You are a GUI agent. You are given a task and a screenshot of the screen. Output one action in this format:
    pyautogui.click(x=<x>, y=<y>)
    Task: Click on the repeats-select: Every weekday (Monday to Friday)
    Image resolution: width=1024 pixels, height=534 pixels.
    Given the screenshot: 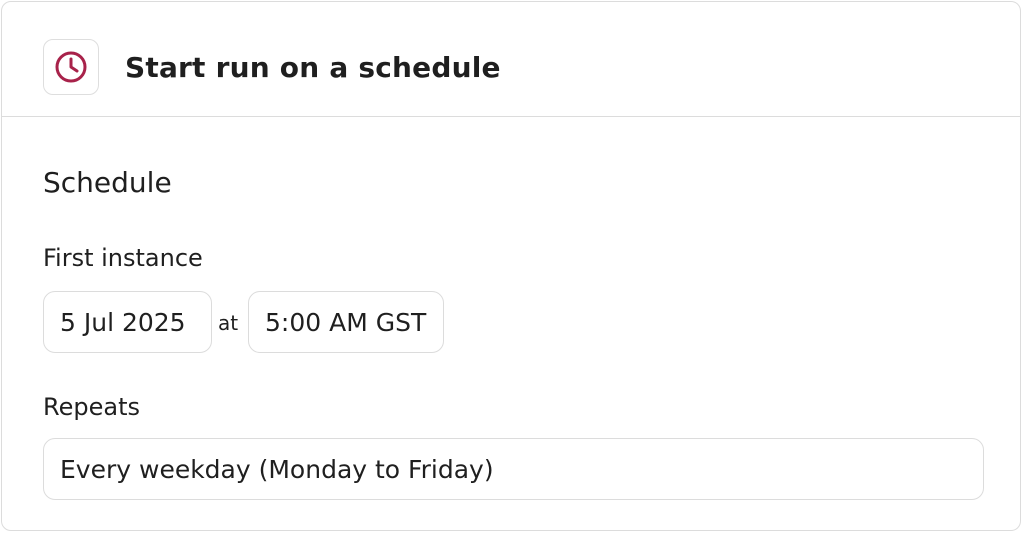 What is the action you would take?
    pyautogui.click(x=513, y=469)
    